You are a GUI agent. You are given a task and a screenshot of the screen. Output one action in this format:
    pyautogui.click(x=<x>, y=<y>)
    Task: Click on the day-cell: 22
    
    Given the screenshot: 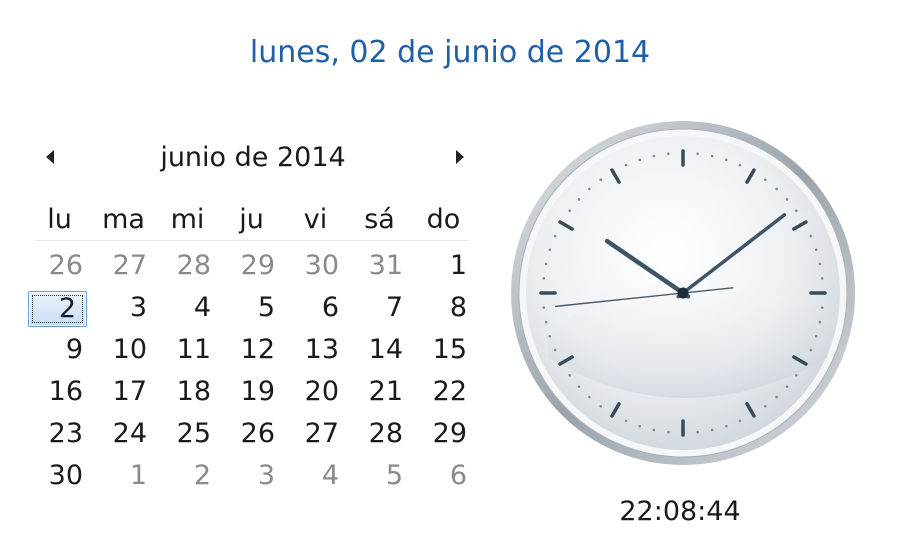 What is the action you would take?
    pyautogui.click(x=443, y=392)
    